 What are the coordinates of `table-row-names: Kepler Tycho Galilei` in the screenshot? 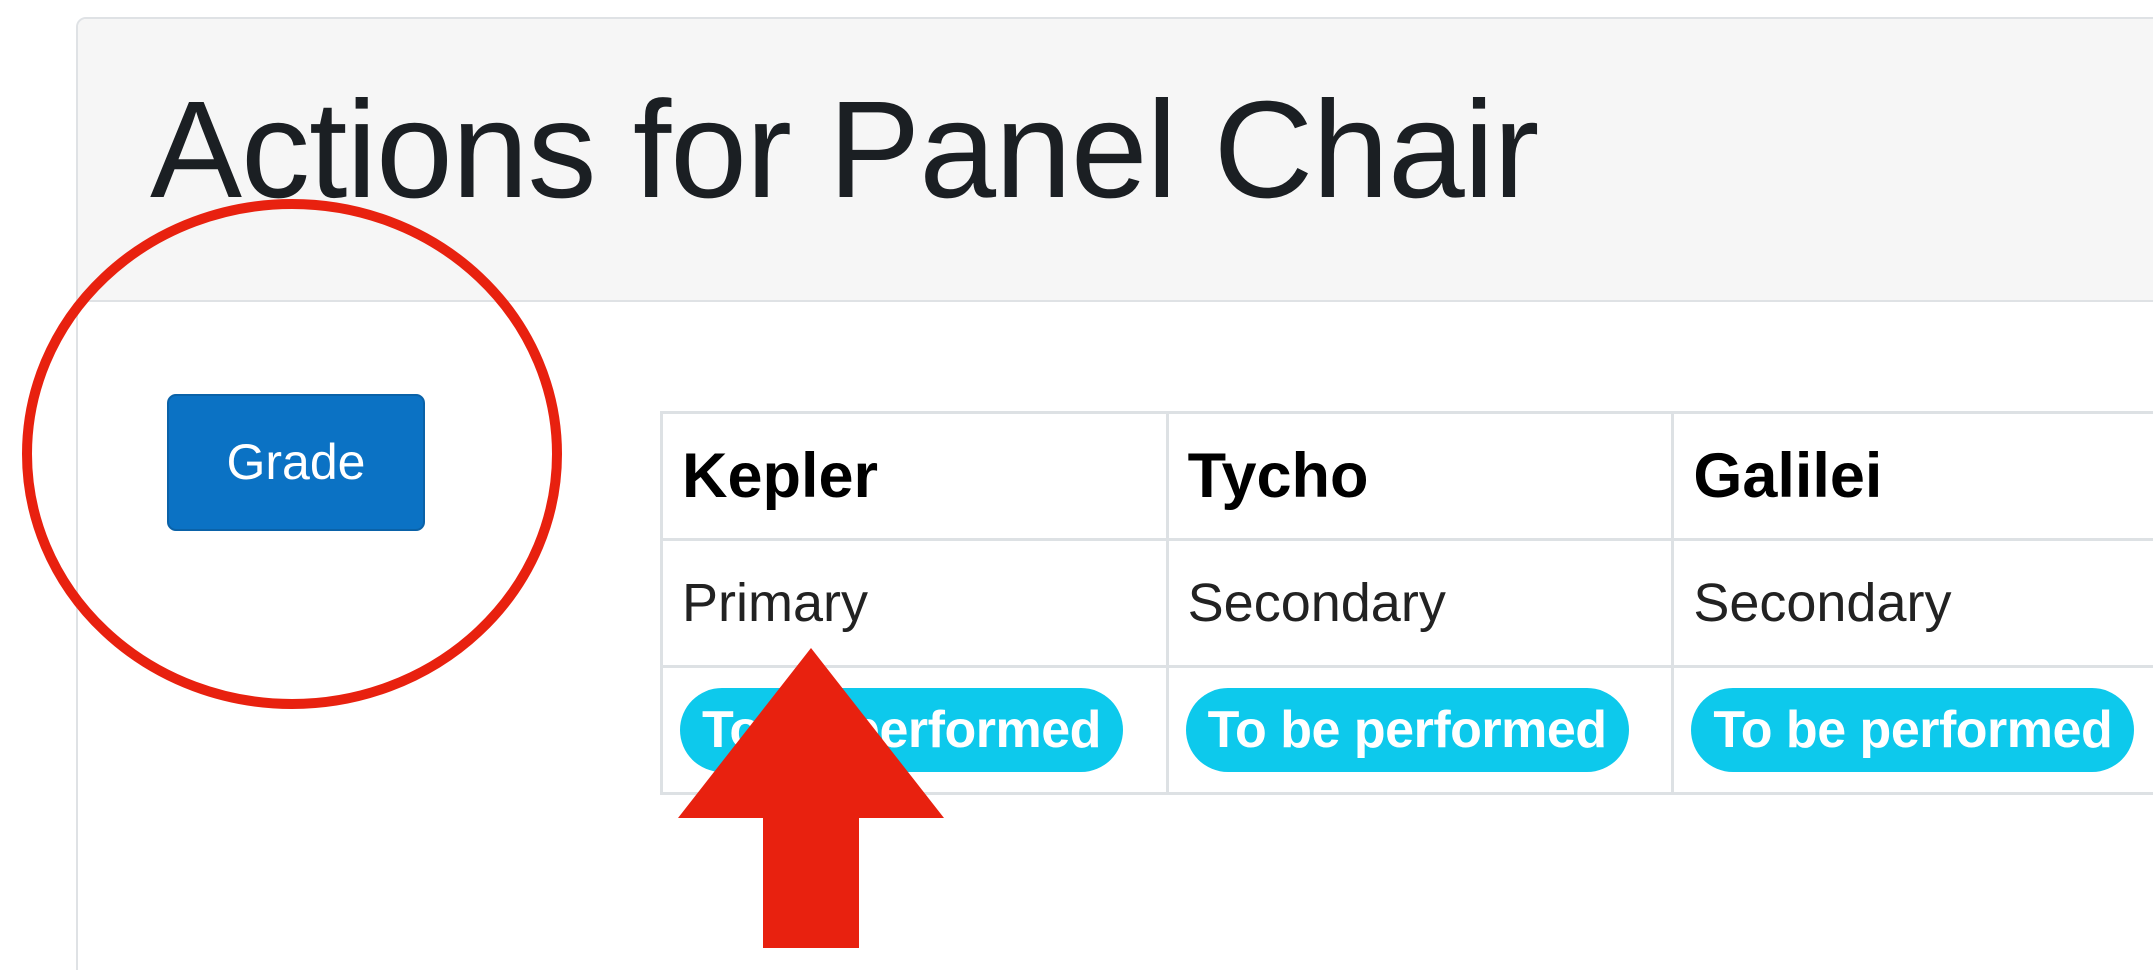 It's located at (1406, 476).